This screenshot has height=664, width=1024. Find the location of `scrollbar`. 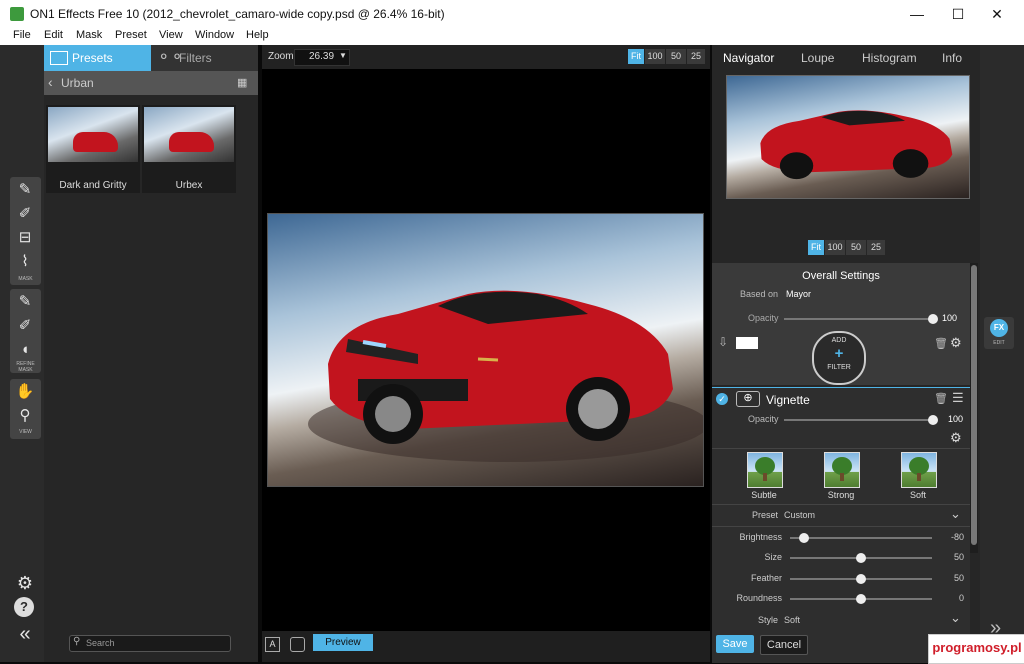

scrollbar is located at coordinates (974, 408).